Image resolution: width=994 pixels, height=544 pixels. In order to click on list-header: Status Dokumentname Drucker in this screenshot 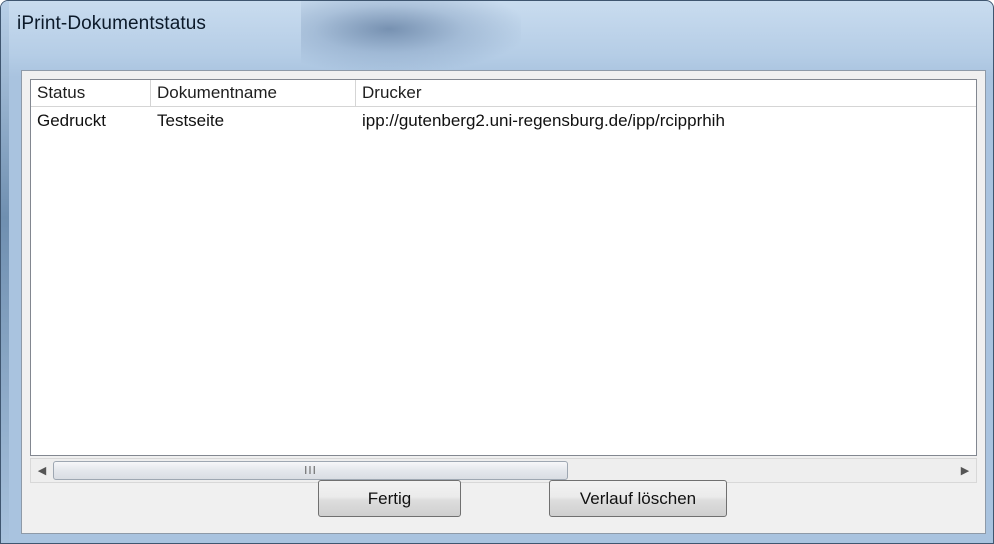, I will do `click(503, 93)`.